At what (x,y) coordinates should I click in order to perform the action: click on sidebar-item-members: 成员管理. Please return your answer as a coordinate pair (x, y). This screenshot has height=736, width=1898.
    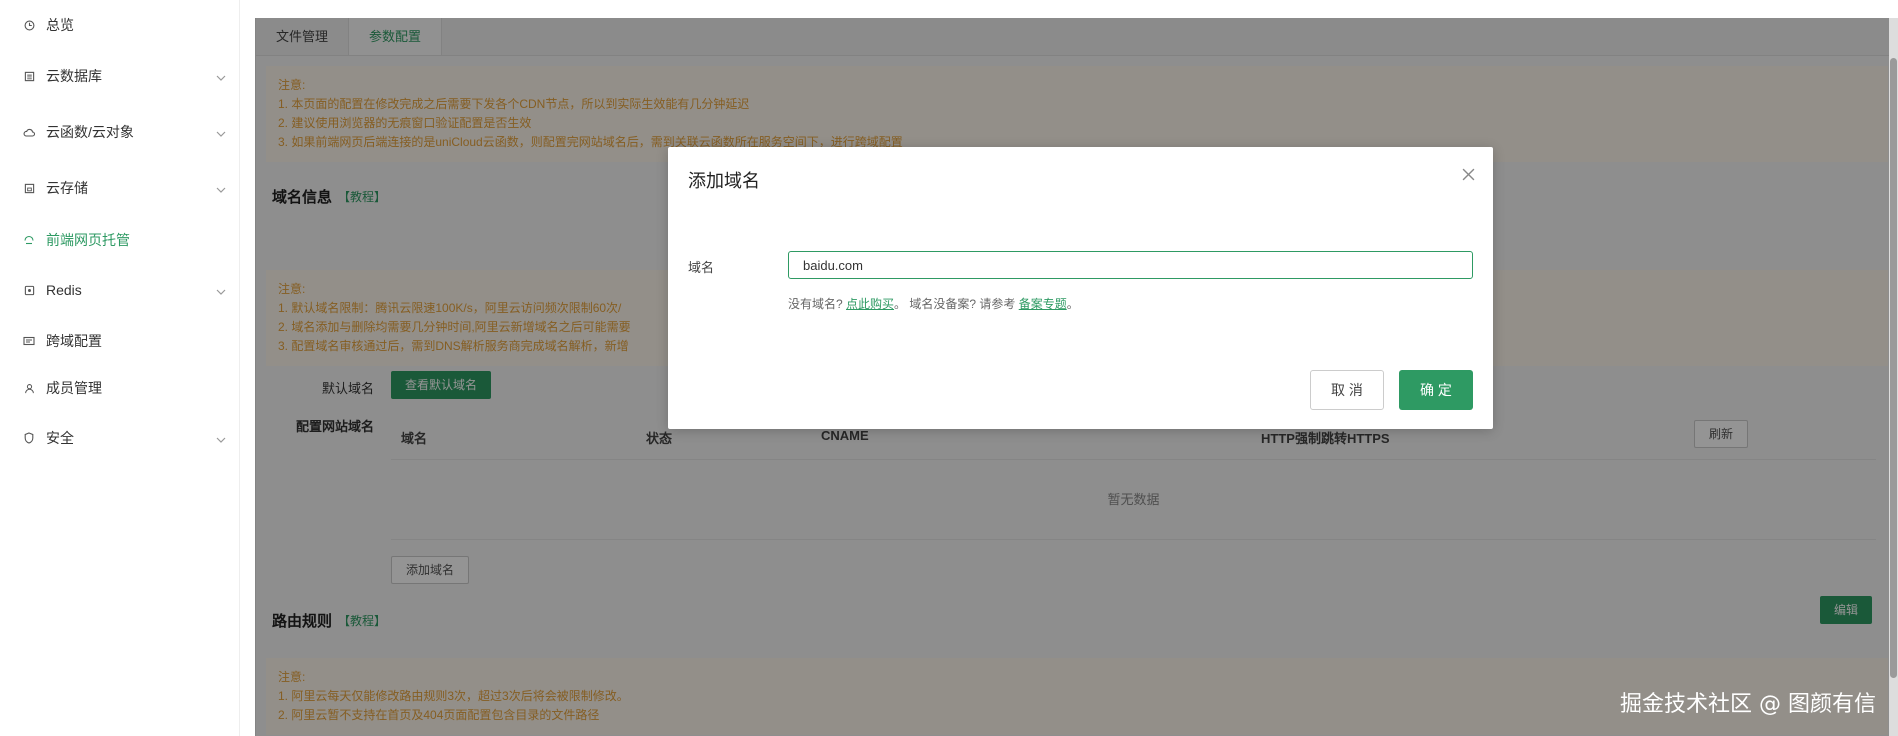
    Looking at the image, I should click on (120, 388).